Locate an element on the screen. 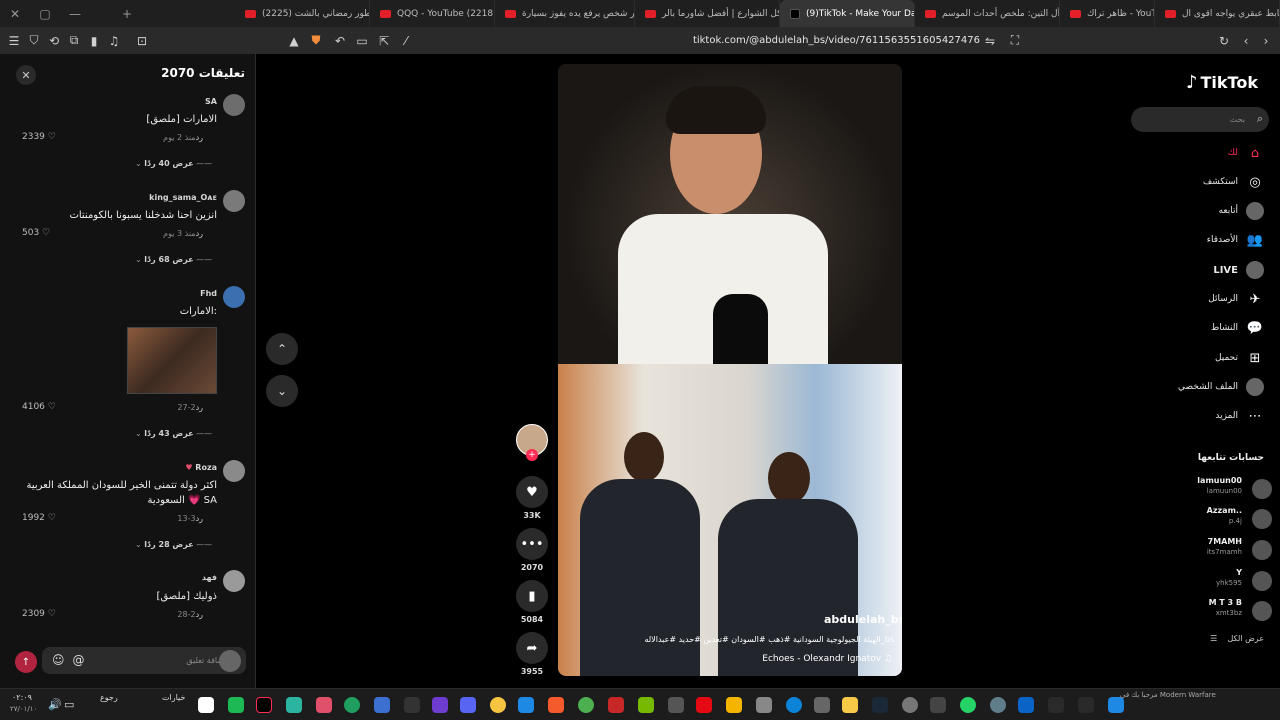 The width and height of the screenshot is (1280, 720). comment-username: ♥ Roza is located at coordinates (201, 467).